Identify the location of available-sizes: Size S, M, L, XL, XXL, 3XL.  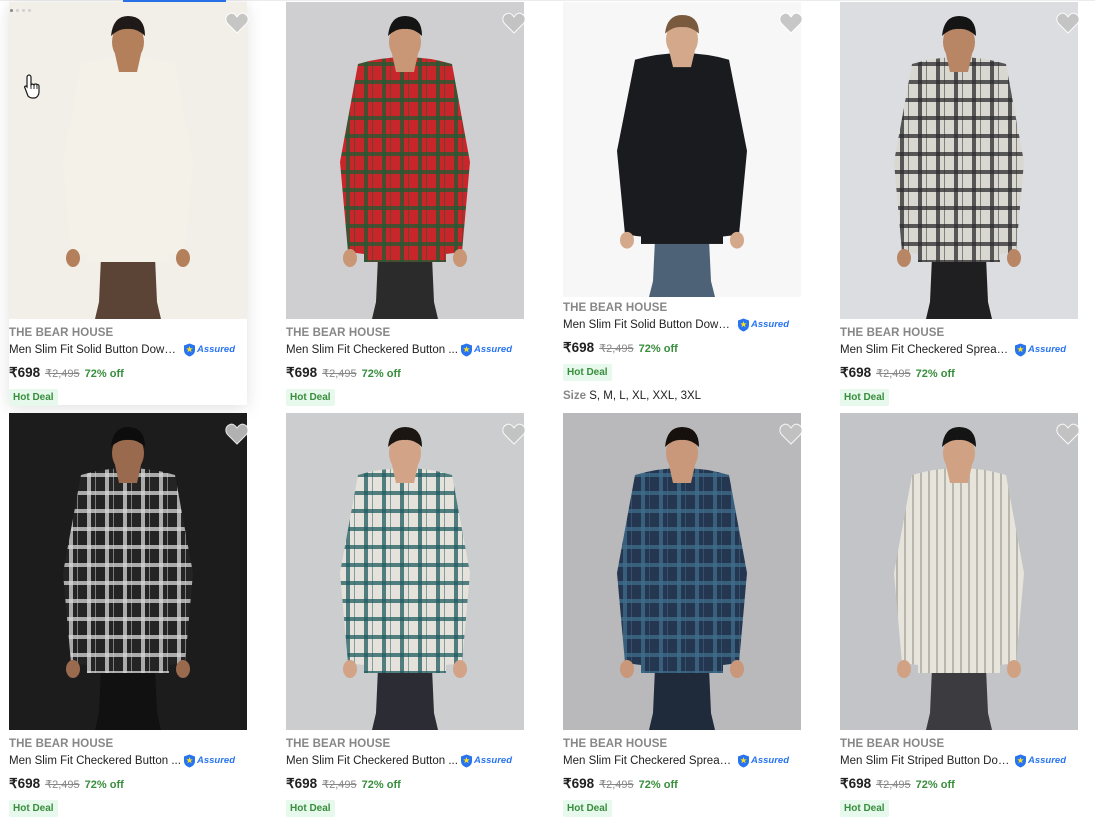
(632, 396).